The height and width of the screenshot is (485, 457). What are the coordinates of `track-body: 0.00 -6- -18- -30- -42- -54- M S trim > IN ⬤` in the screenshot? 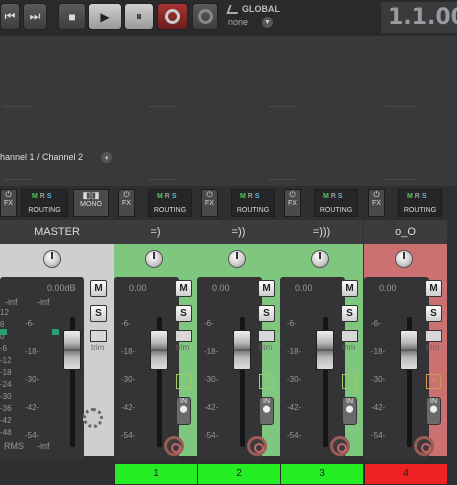 It's located at (238, 352).